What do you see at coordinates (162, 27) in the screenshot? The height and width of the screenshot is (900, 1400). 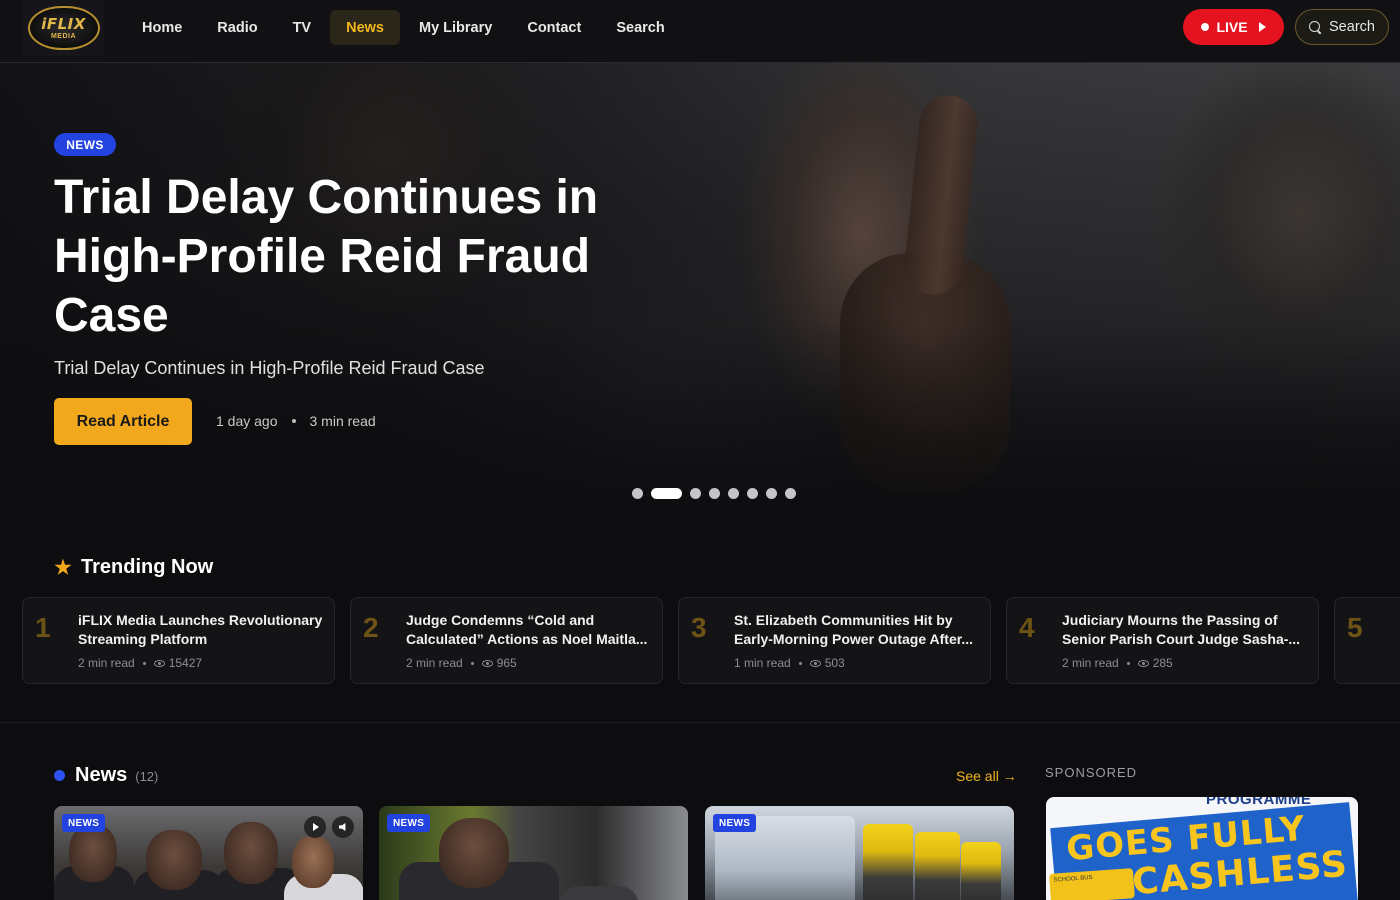 I see `nav-home: Home` at bounding box center [162, 27].